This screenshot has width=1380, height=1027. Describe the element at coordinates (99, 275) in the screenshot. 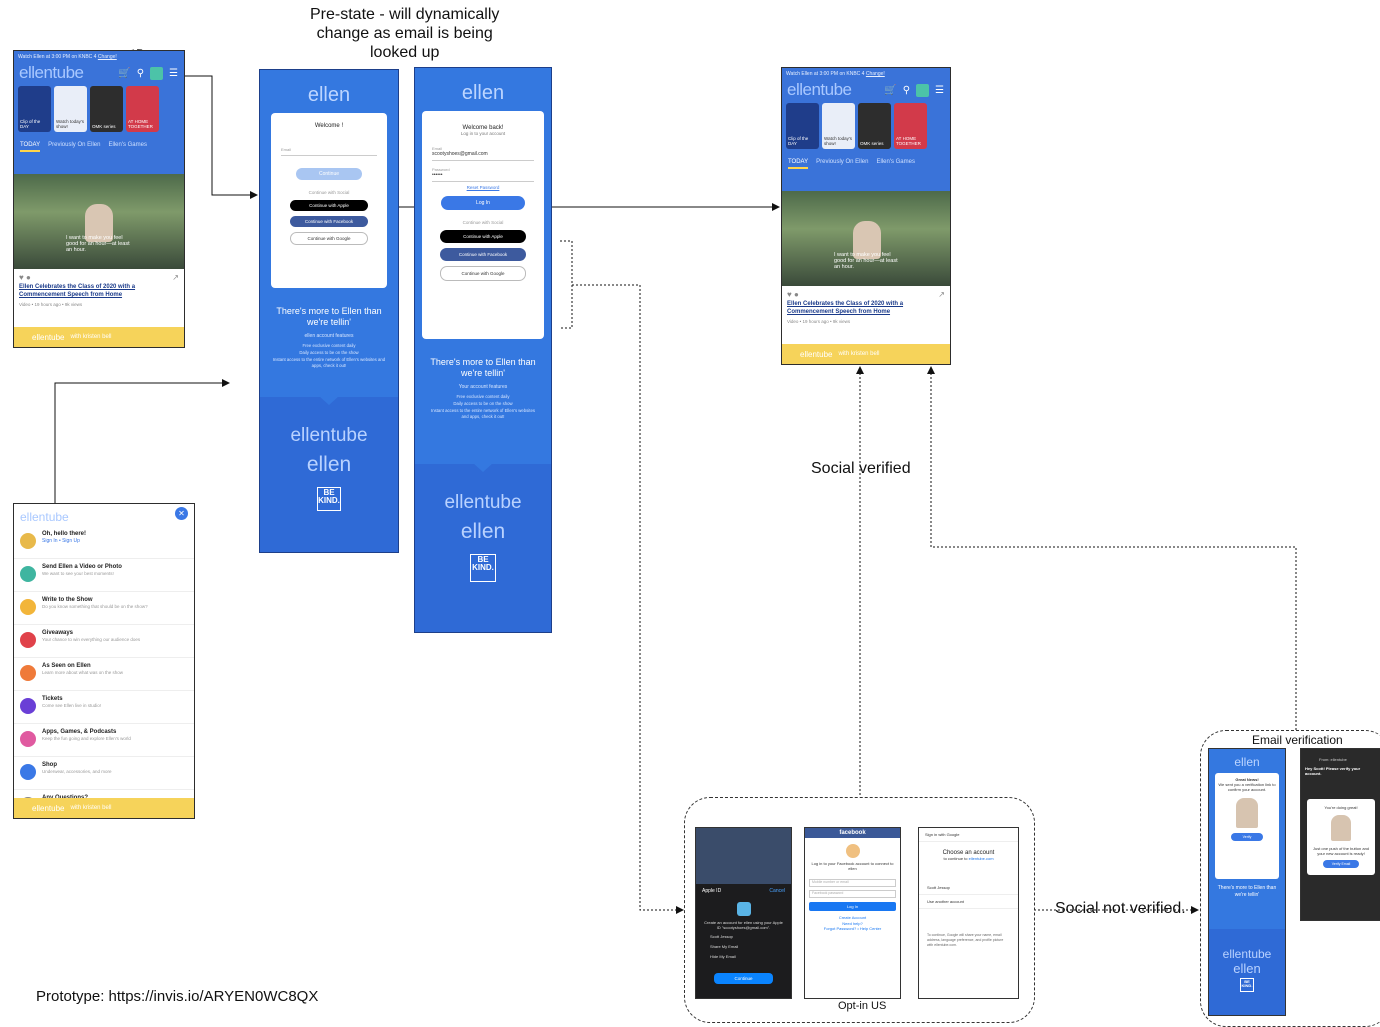

I see `video-actions: ♥ ● ↗` at that location.